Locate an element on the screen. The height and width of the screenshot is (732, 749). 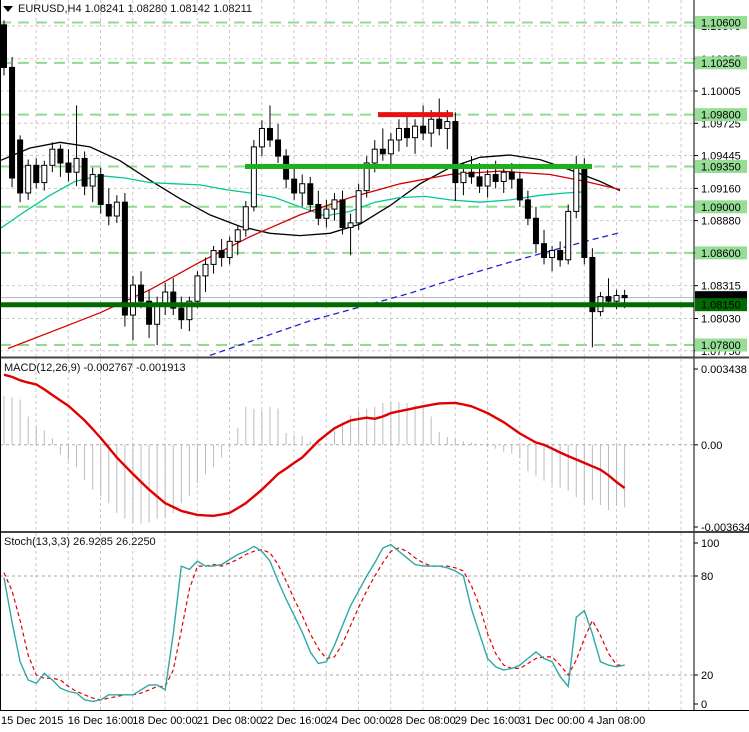
macd-scale-label: 0.003438 is located at coordinates (724, 370).